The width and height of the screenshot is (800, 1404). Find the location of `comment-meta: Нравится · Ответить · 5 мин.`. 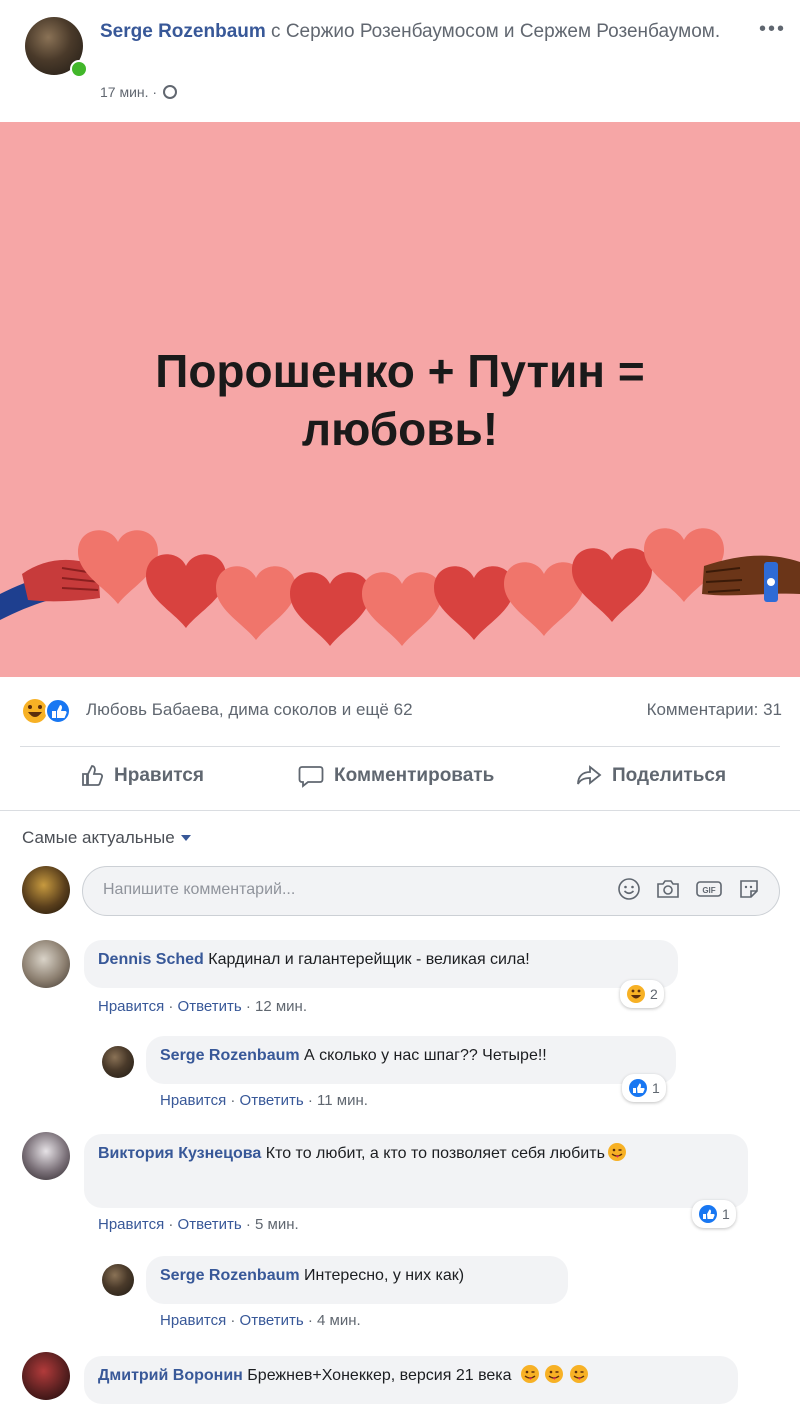

comment-meta: Нравится · Ответить · 5 мин. is located at coordinates (198, 1224).